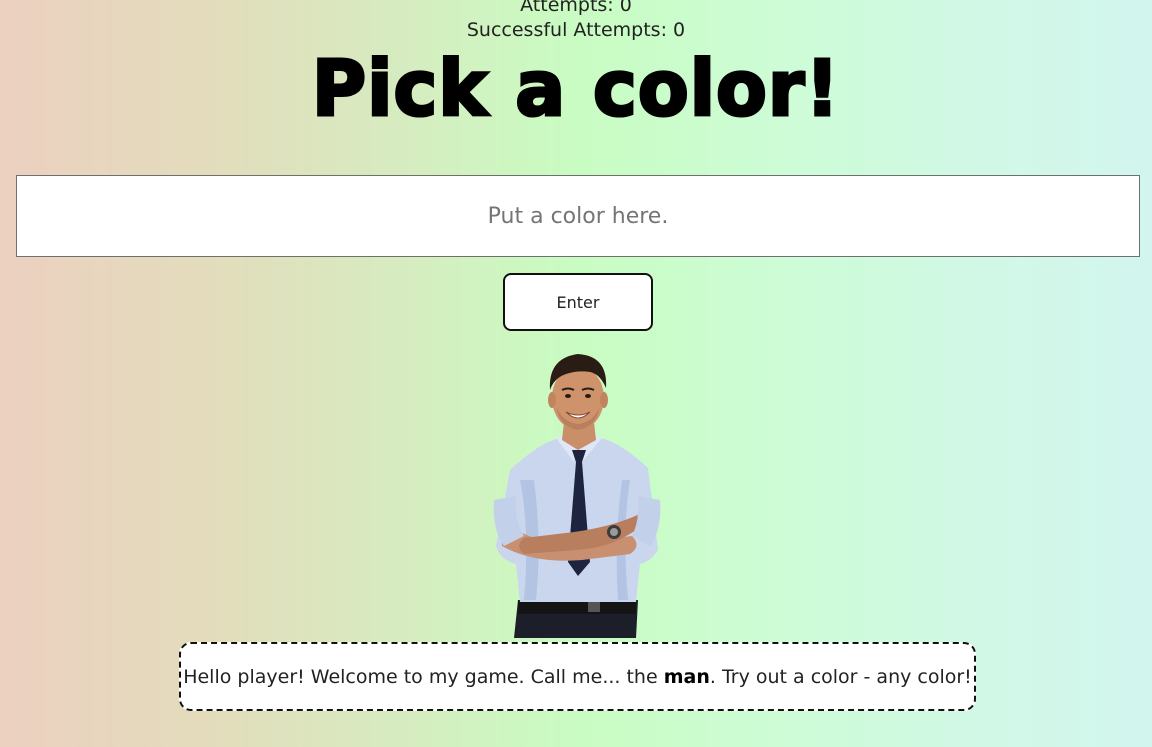 This screenshot has width=1152, height=747. What do you see at coordinates (594, 607) in the screenshot?
I see `belt-buckle` at bounding box center [594, 607].